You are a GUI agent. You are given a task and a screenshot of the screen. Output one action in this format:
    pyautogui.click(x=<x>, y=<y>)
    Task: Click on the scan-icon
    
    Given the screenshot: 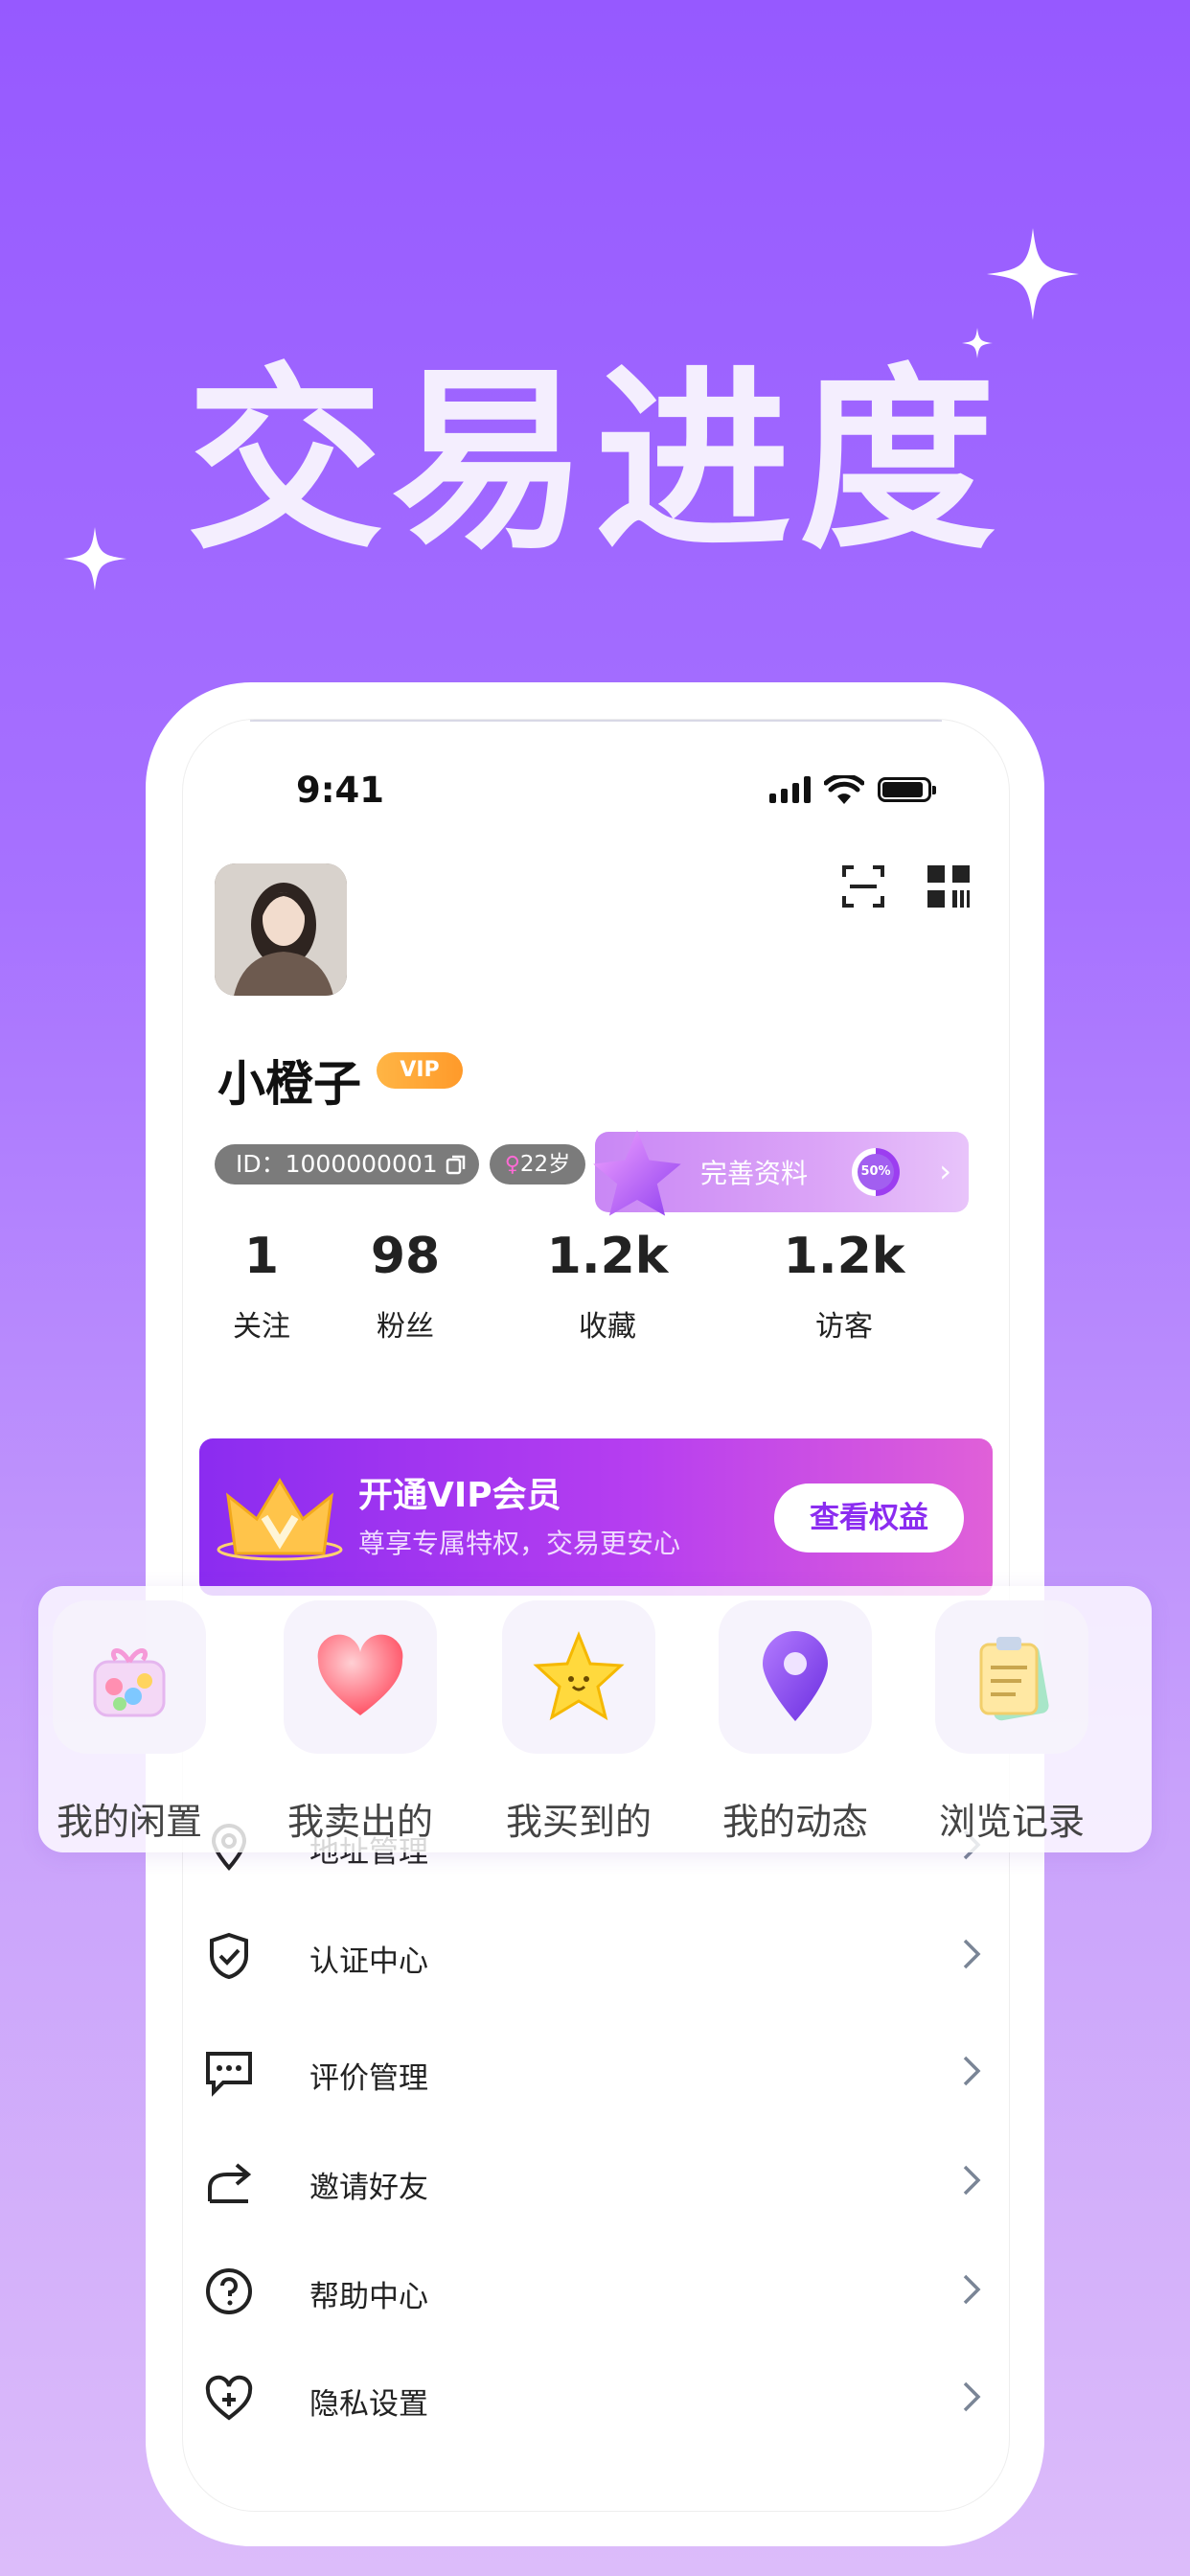 What is the action you would take?
    pyautogui.click(x=863, y=886)
    